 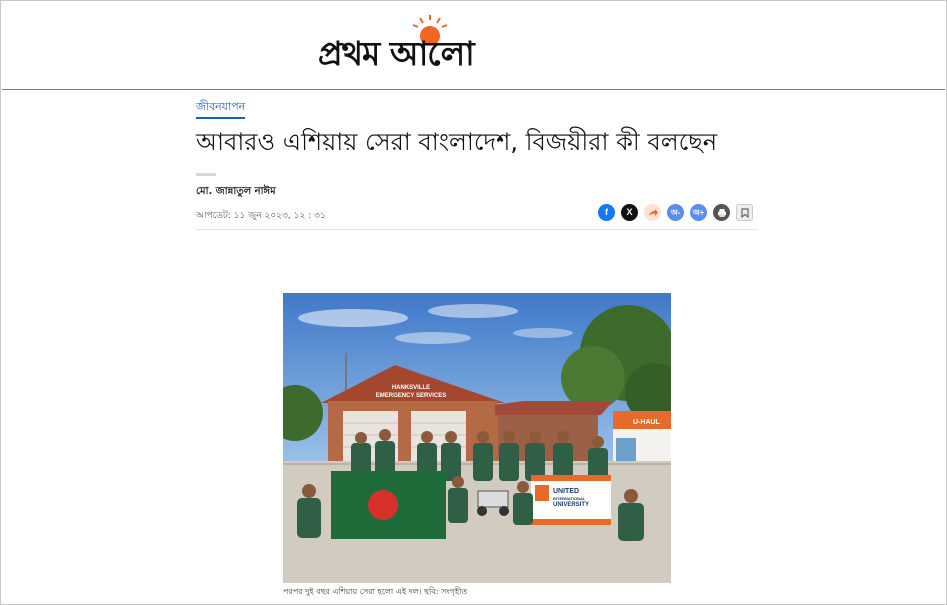 I want to click on publish-date: আপডেট: ১১ জুন ২০২৩, ১২ : ৩১, so click(x=261, y=216).